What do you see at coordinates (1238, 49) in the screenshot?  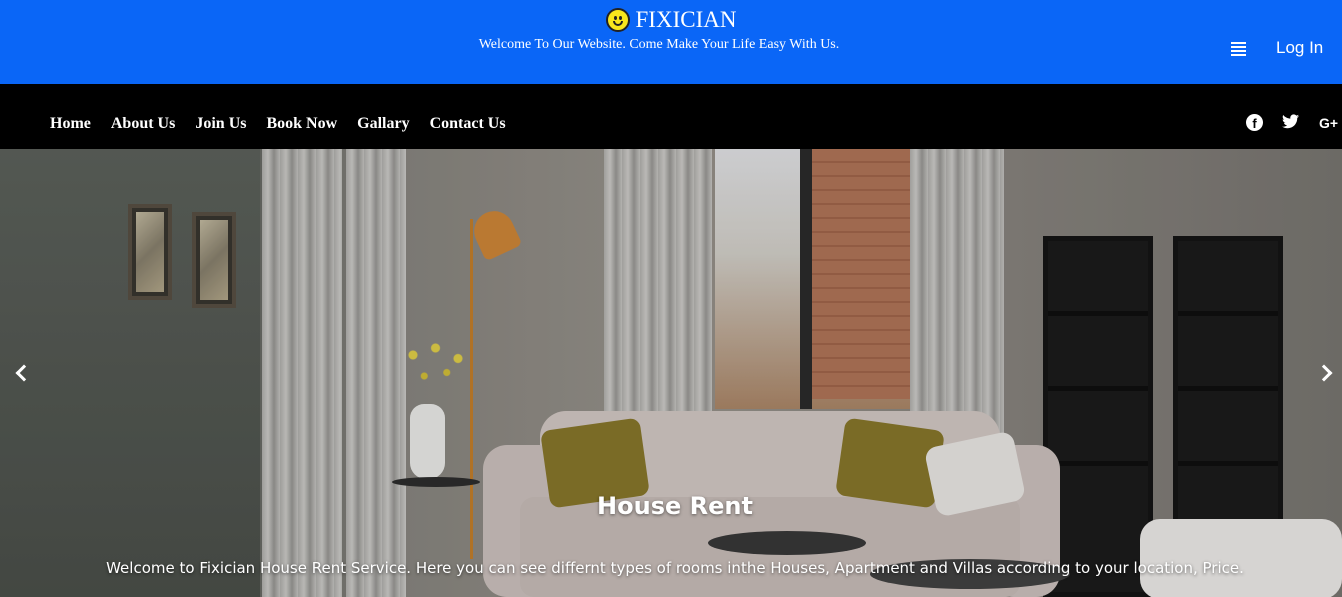 I see `hamburger-menu-icon` at bounding box center [1238, 49].